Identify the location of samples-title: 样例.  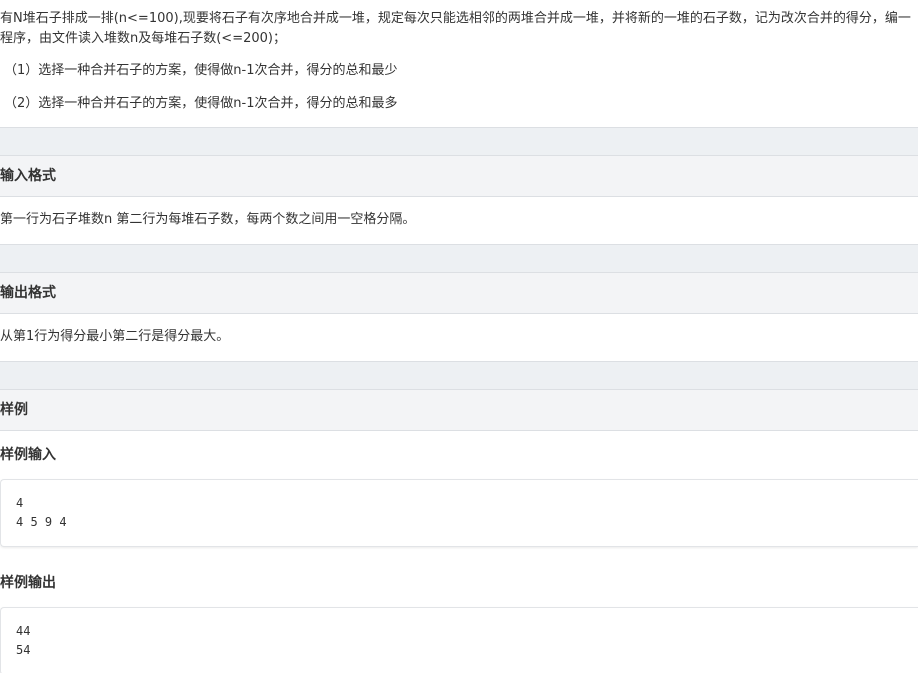
(459, 410).